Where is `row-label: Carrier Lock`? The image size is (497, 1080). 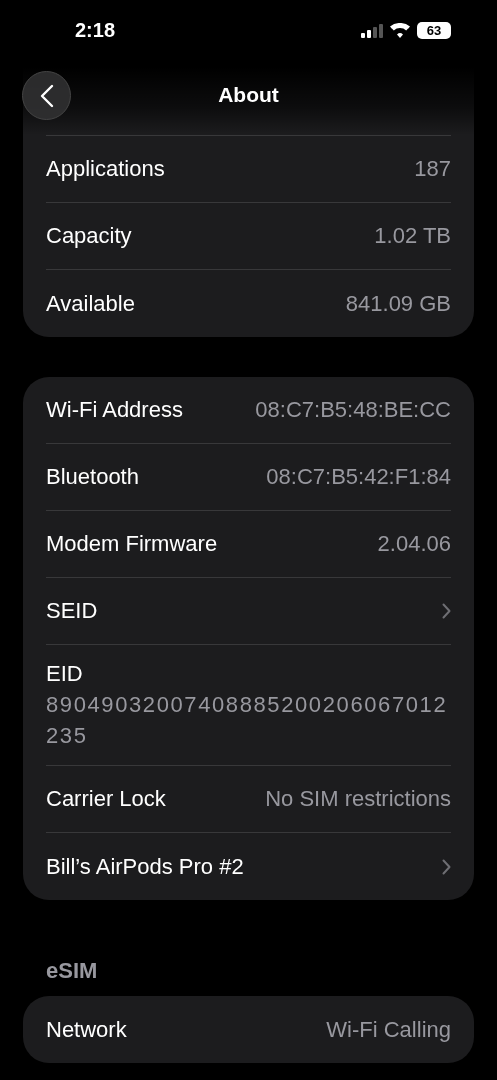 row-label: Carrier Lock is located at coordinates (106, 799).